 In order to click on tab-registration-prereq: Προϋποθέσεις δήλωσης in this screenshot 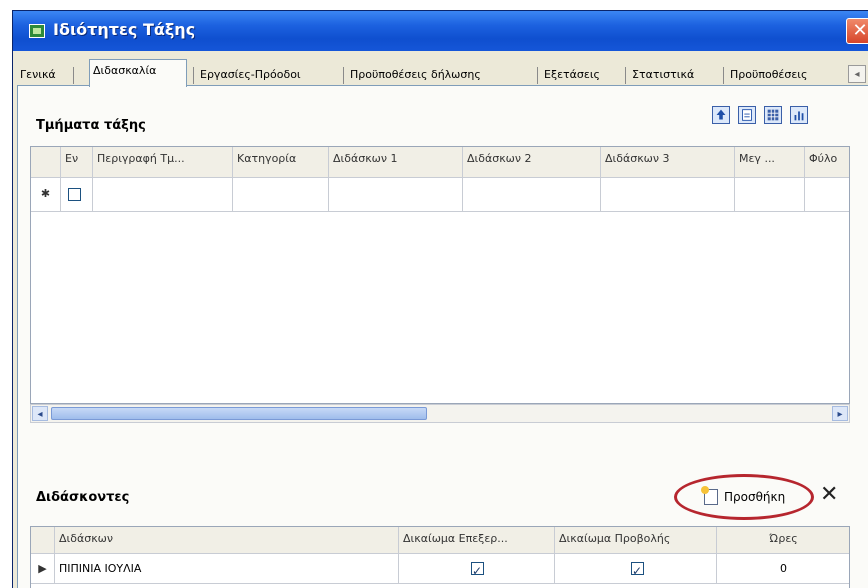, I will do `click(440, 75)`.